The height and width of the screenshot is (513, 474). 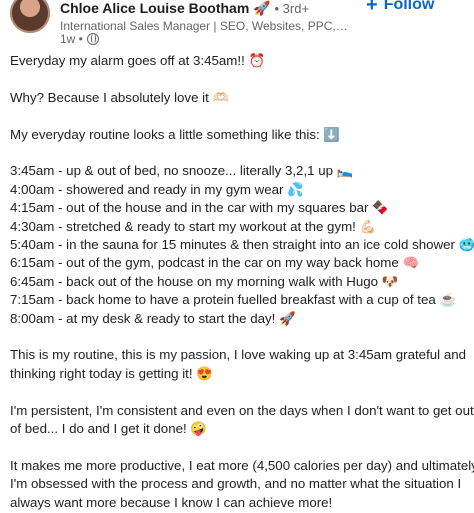 I want to click on avatar, so click(x=30, y=16).